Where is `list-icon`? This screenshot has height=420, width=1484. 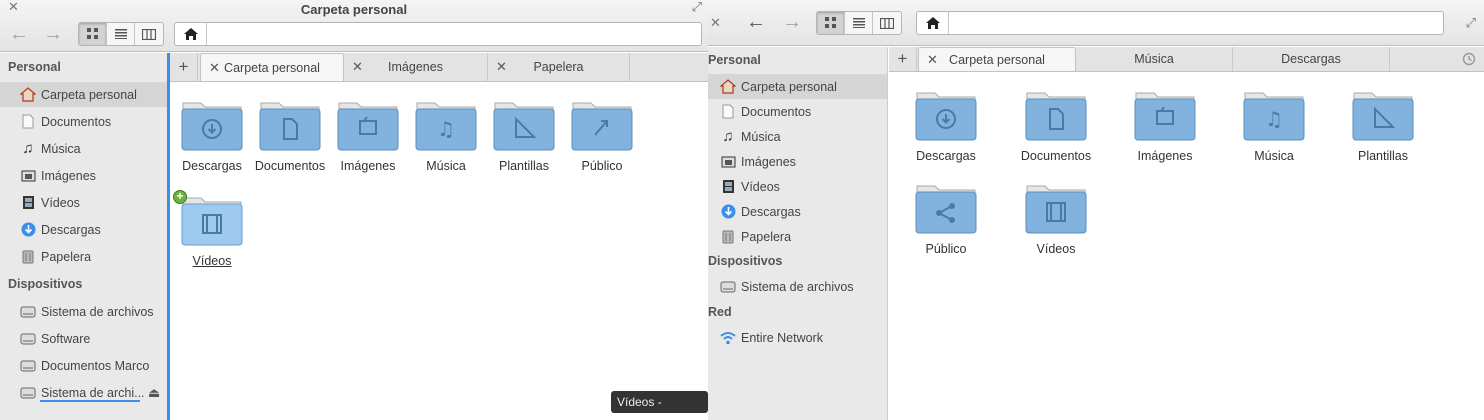 list-icon is located at coordinates (858, 23).